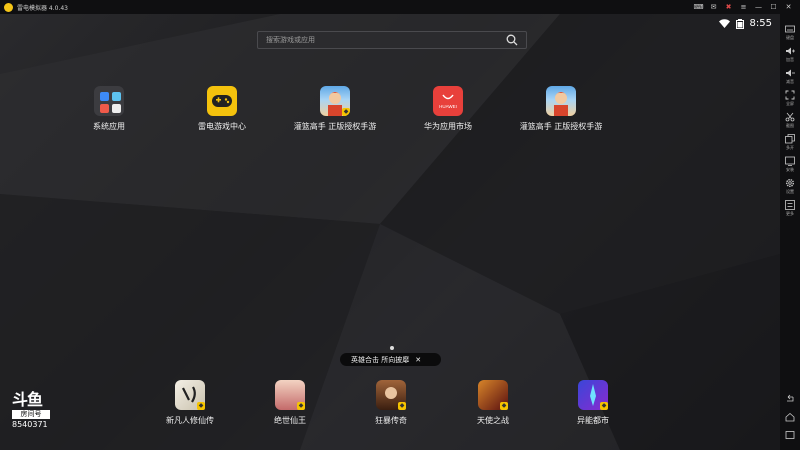 The width and height of the screenshot is (800, 450). I want to click on dock-app-jueshi: ◆ 绝世仙王, so click(290, 403).